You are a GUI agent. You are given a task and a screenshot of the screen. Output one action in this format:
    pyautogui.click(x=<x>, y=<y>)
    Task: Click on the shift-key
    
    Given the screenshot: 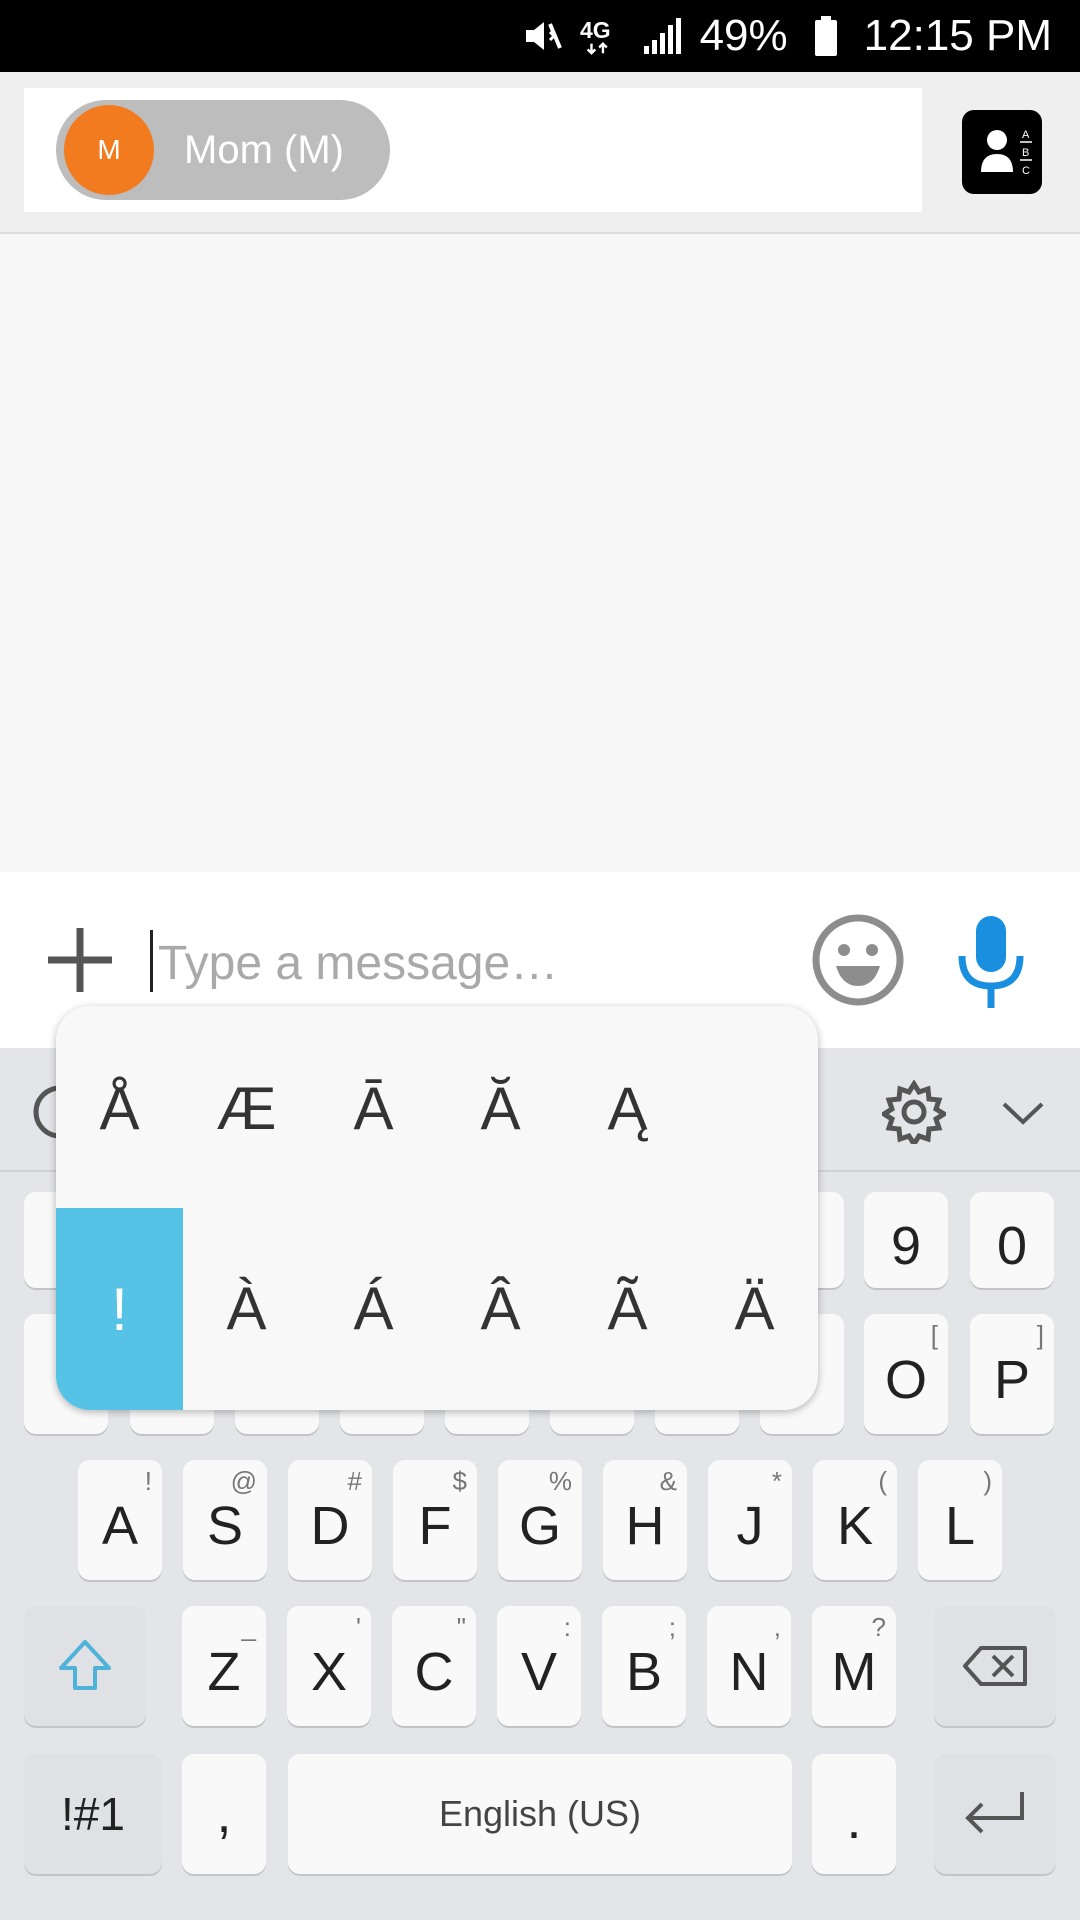 What is the action you would take?
    pyautogui.click(x=85, y=1666)
    